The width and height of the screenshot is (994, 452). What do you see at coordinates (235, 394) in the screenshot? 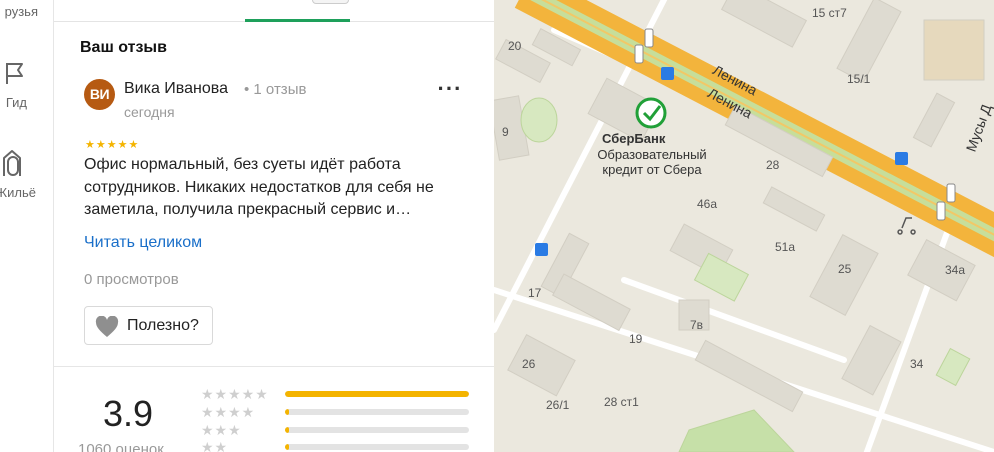
I see `histogram-stars: ★★★★★` at bounding box center [235, 394].